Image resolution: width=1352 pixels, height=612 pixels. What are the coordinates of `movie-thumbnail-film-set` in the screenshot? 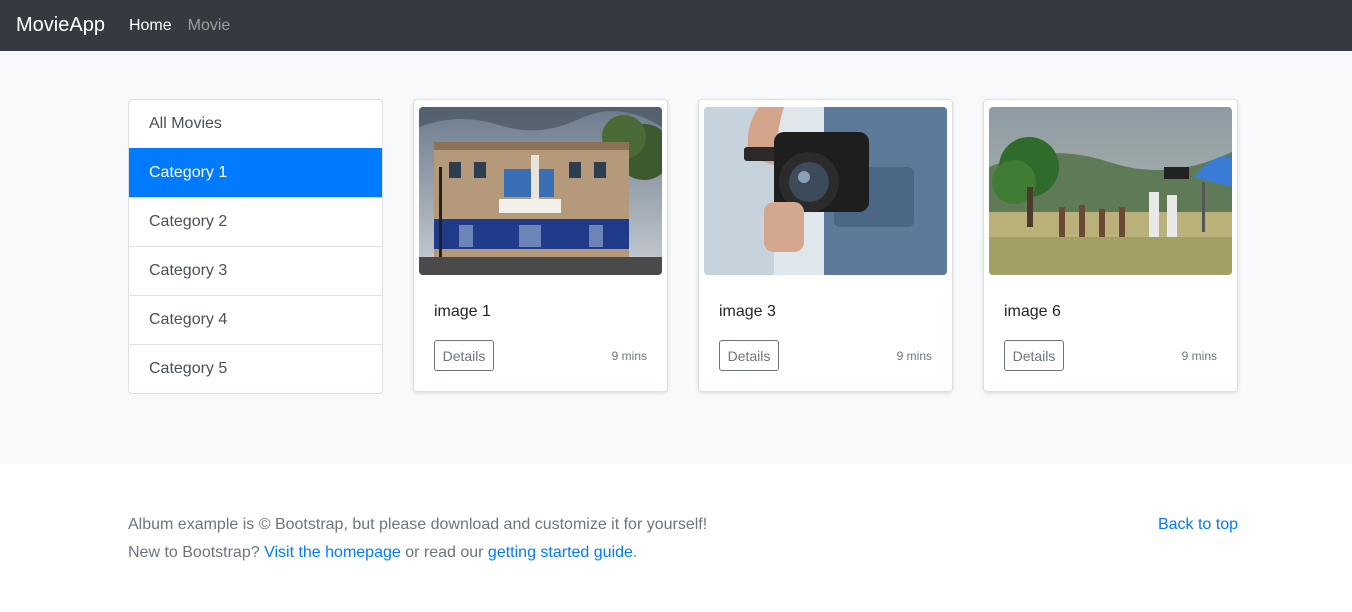 It's located at (1110, 191).